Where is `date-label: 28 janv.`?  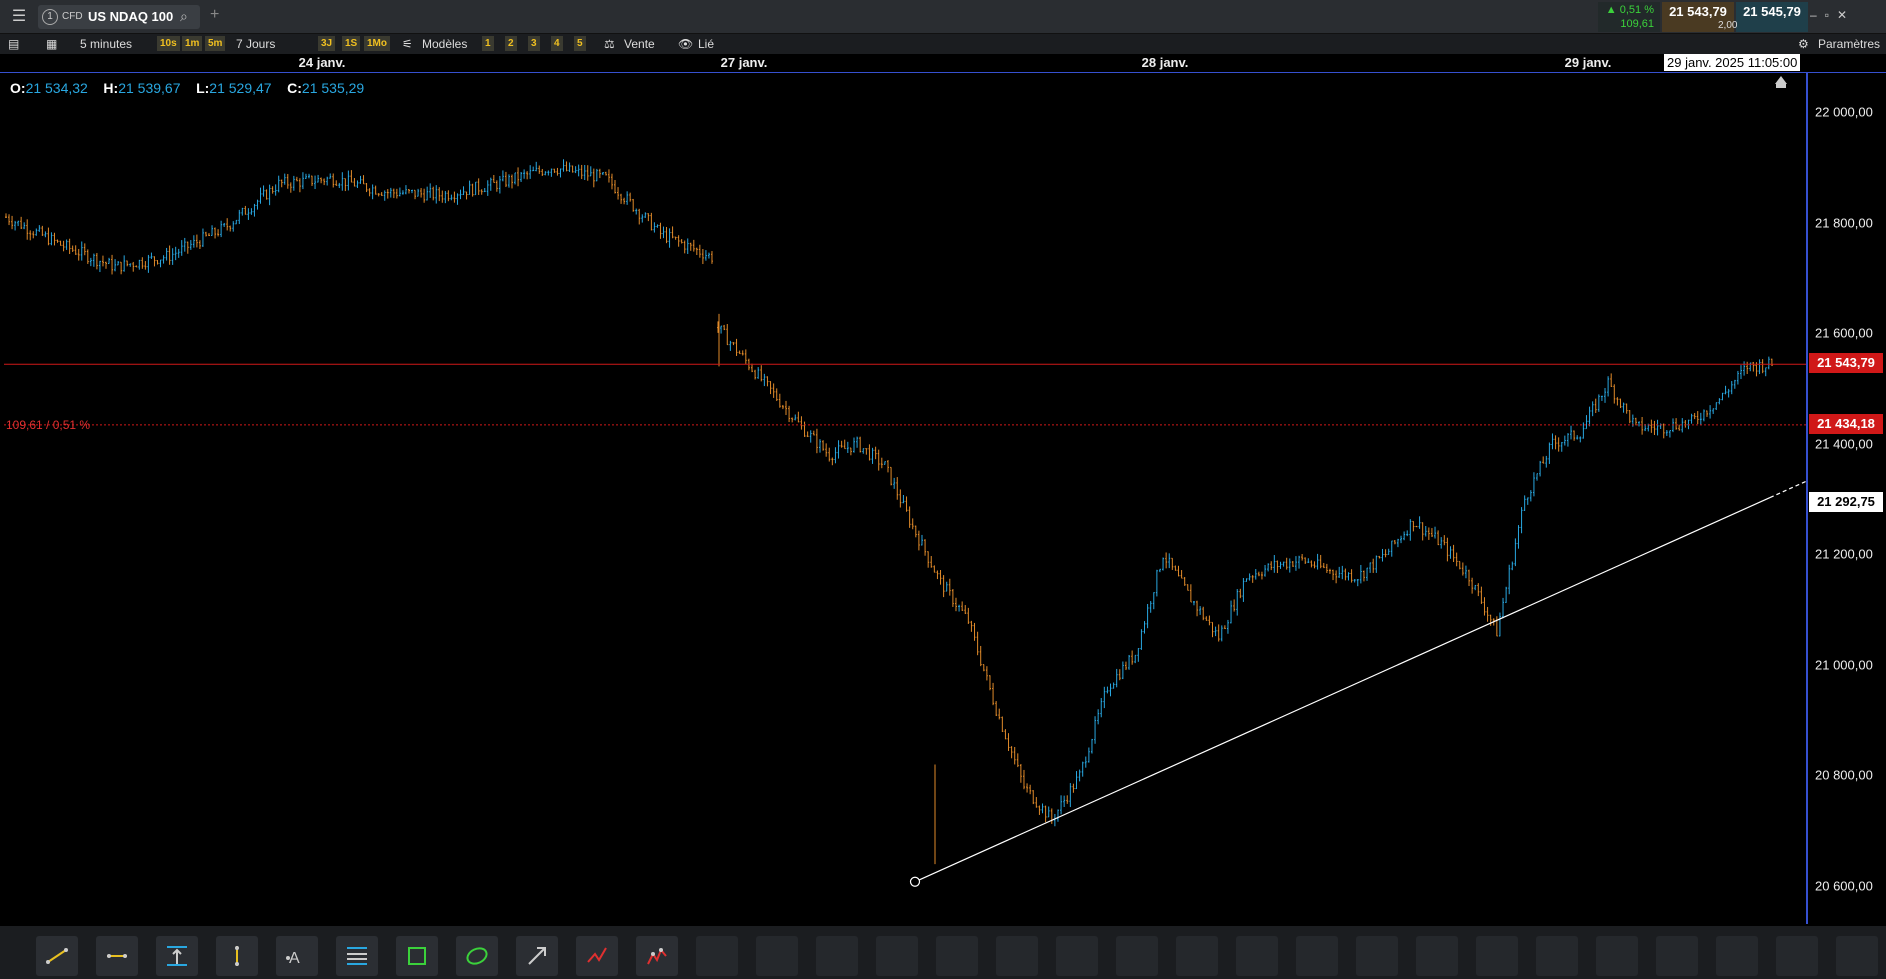 date-label: 28 janv. is located at coordinates (1165, 62).